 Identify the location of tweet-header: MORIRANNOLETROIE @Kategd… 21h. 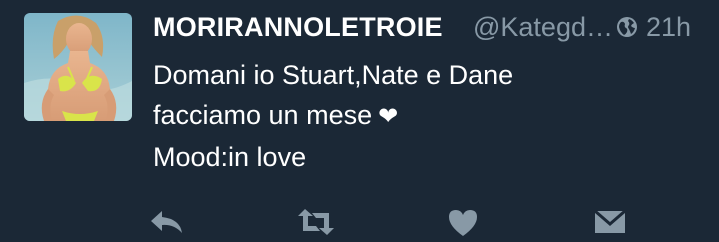
(433, 28).